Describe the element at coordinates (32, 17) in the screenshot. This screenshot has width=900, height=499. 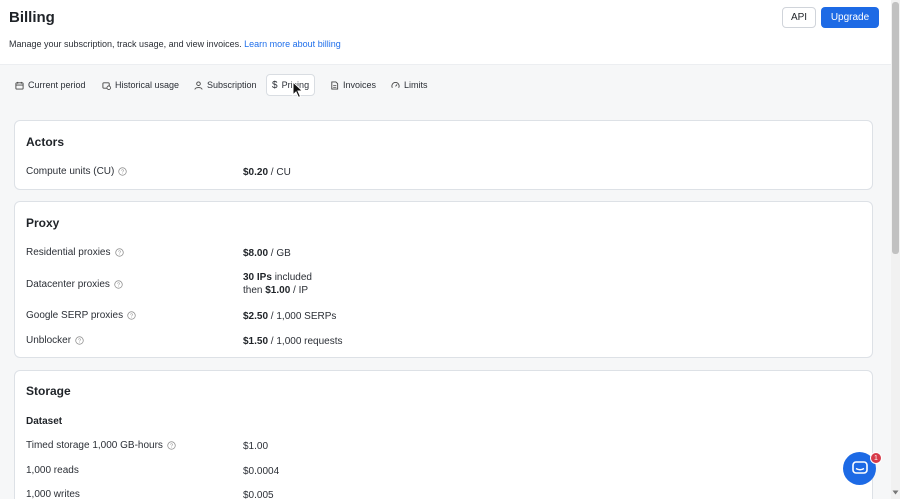
I see `page-title: Billing` at that location.